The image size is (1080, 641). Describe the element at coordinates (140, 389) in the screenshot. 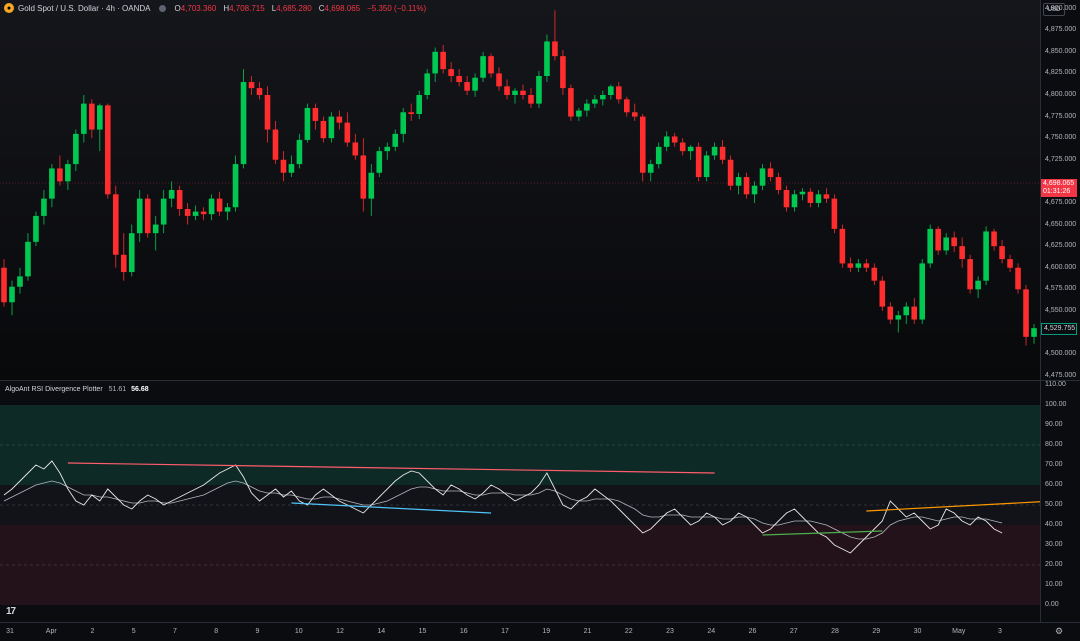

I see `rsi-value-2: 56.68` at that location.